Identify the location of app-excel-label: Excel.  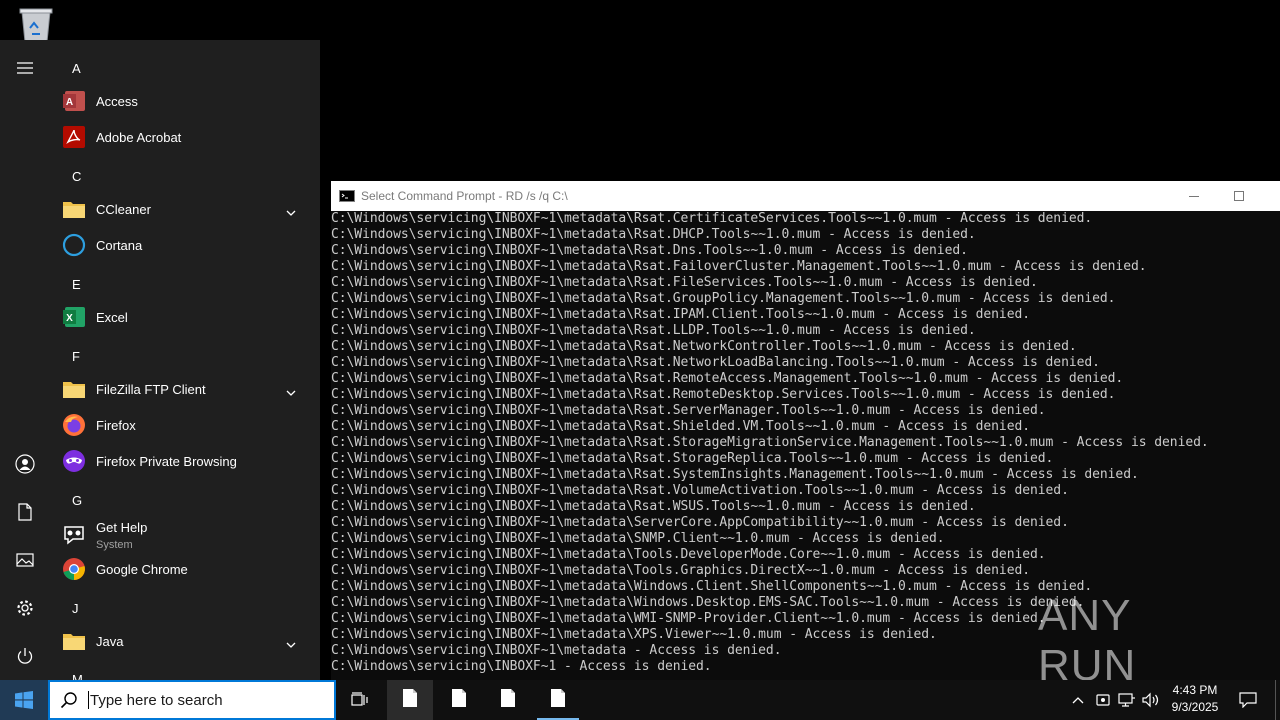
(112, 317).